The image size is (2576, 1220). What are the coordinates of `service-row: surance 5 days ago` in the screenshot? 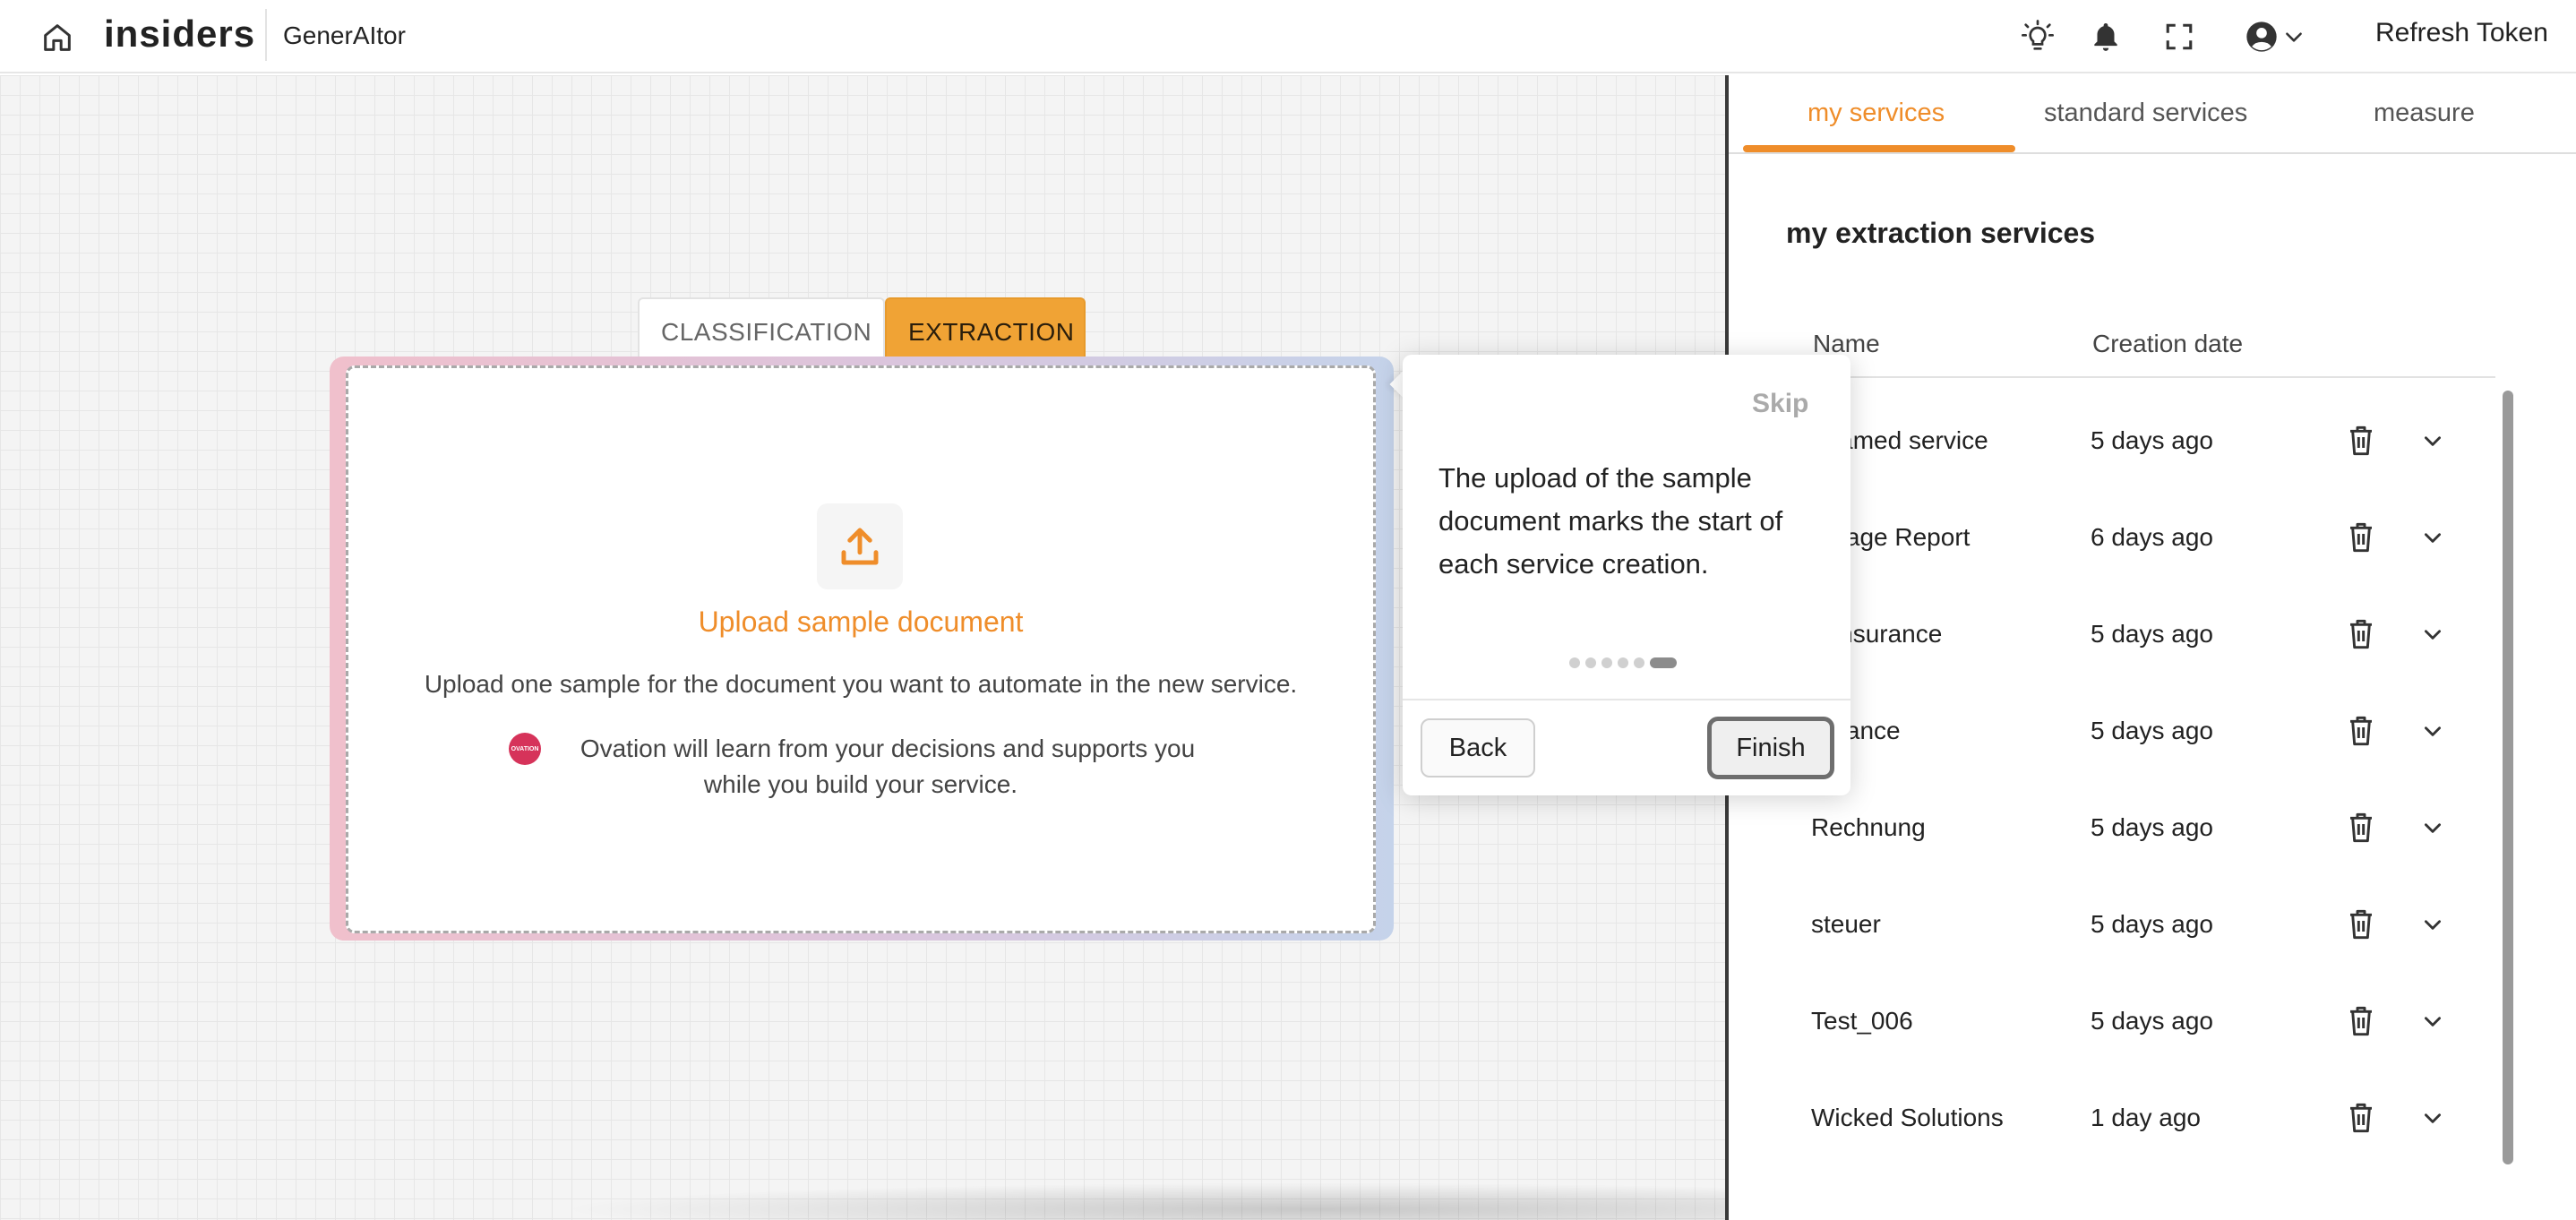 It's located at (2140, 731).